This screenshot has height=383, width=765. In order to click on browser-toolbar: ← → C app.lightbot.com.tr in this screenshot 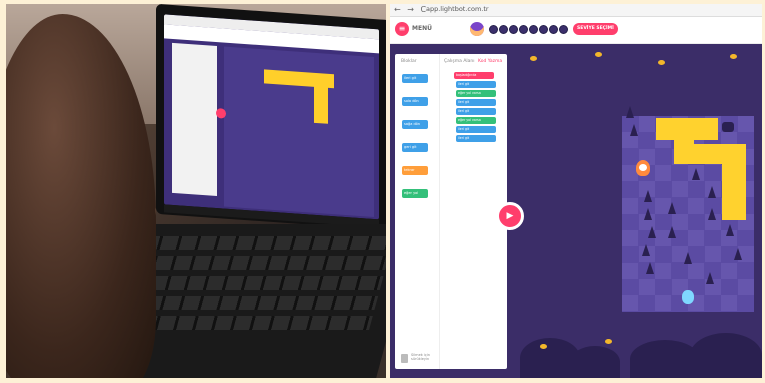, I will do `click(576, 10)`.